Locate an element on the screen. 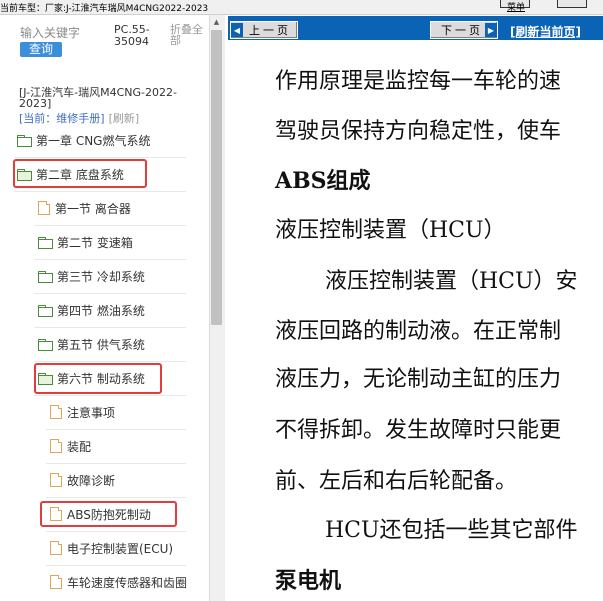  scroll-up-icon: ▲ is located at coordinates (216, 22).